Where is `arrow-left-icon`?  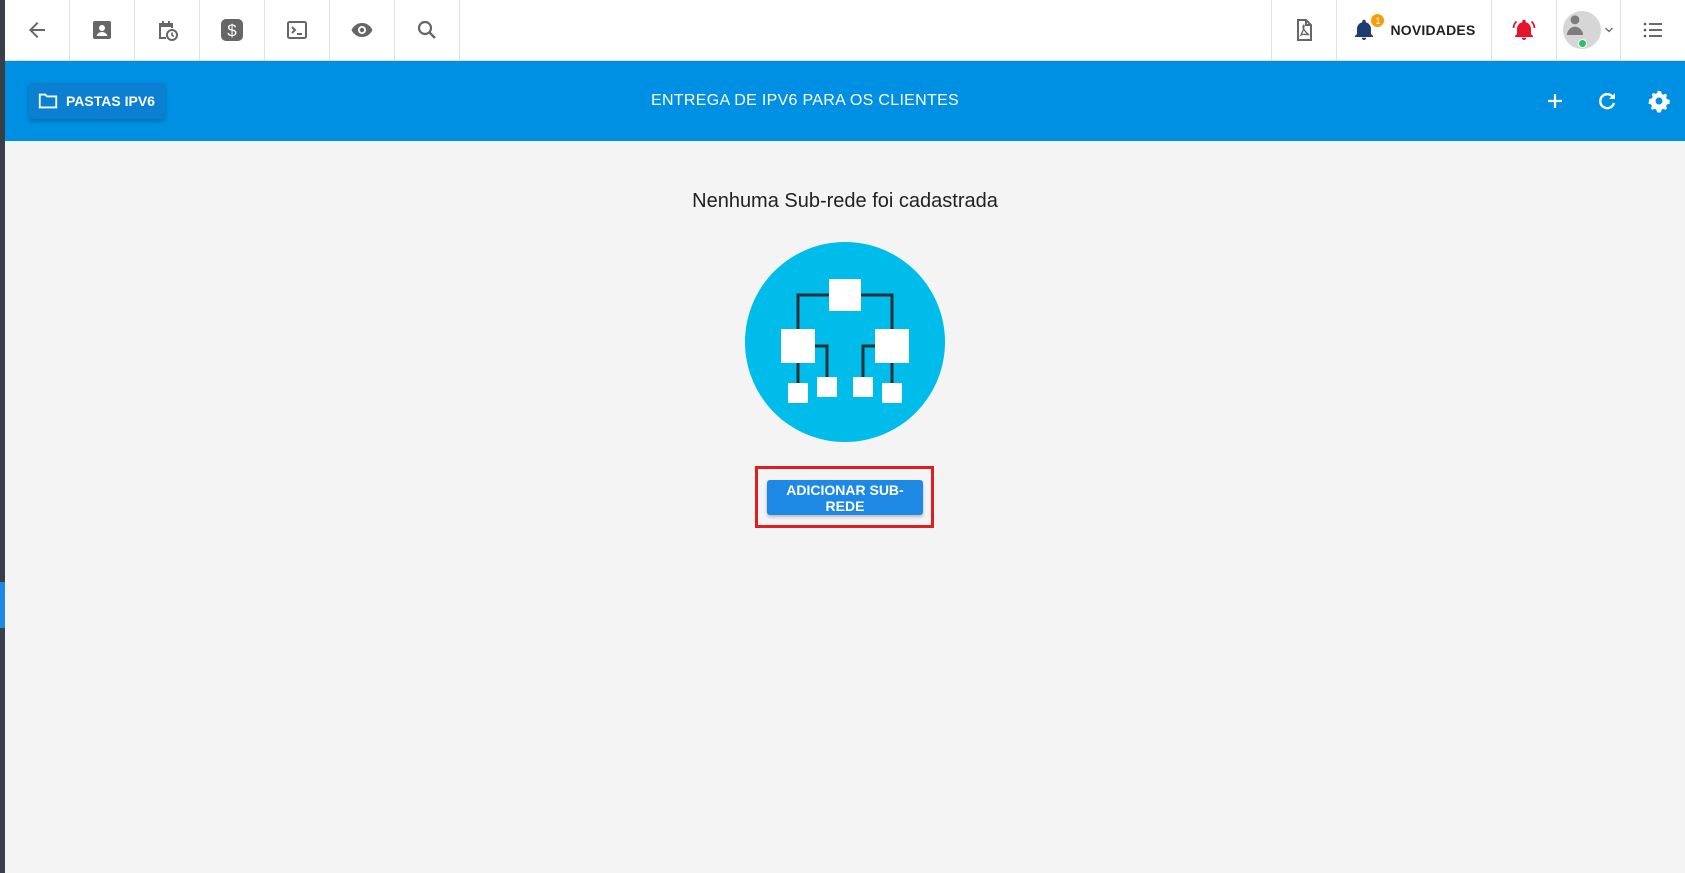 arrow-left-icon is located at coordinates (37, 30).